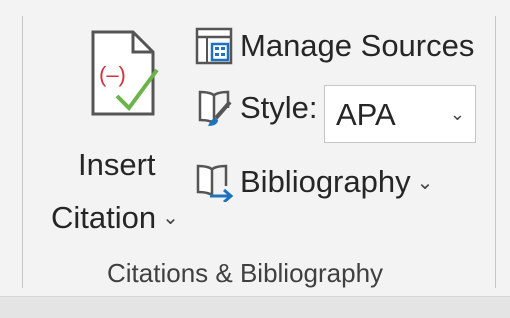  What do you see at coordinates (255, 307) in the screenshot?
I see `ribbon-bottom-edge` at bounding box center [255, 307].